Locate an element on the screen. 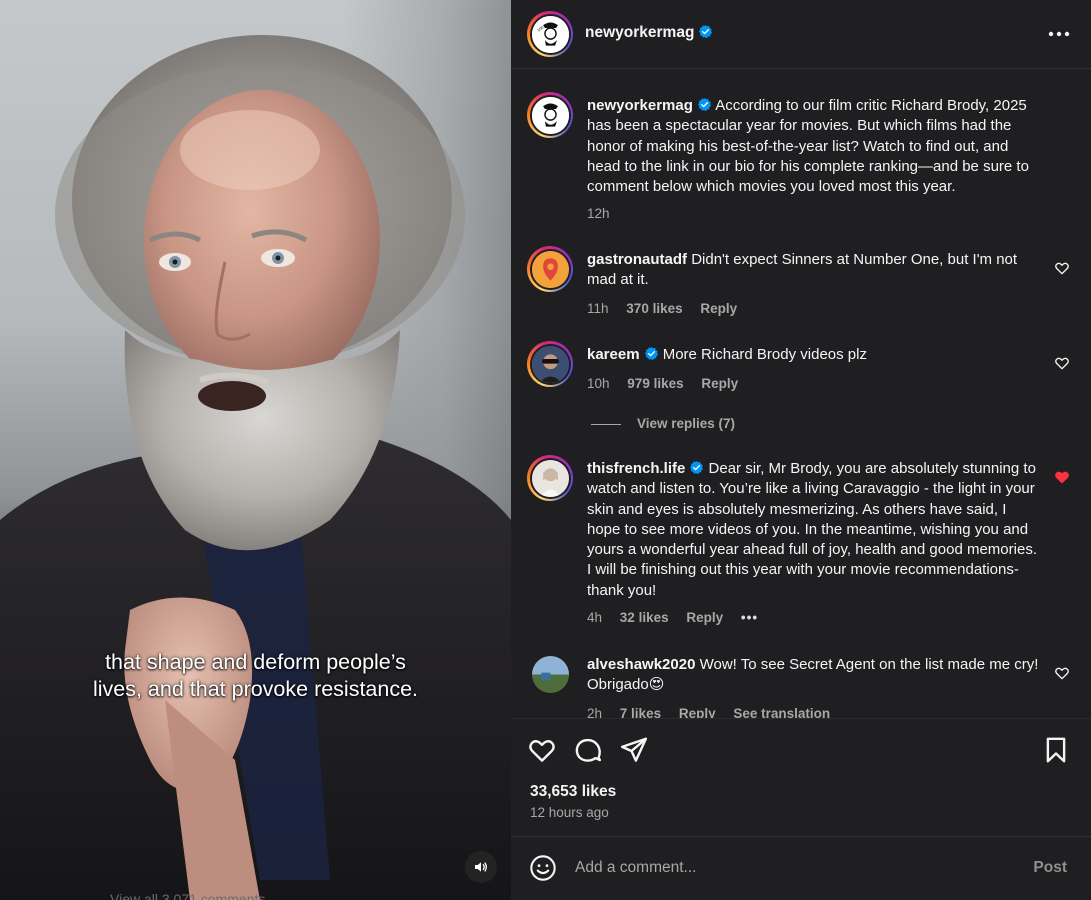 The height and width of the screenshot is (900, 1091). comment-text-block: kareem More Richard Brody videos plz is located at coordinates (815, 355).